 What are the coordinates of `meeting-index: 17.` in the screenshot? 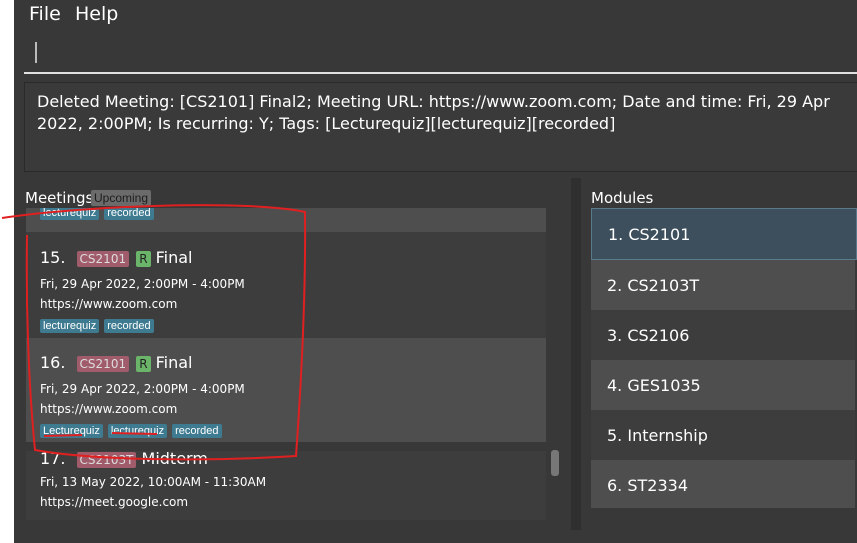 It's located at (53, 458).